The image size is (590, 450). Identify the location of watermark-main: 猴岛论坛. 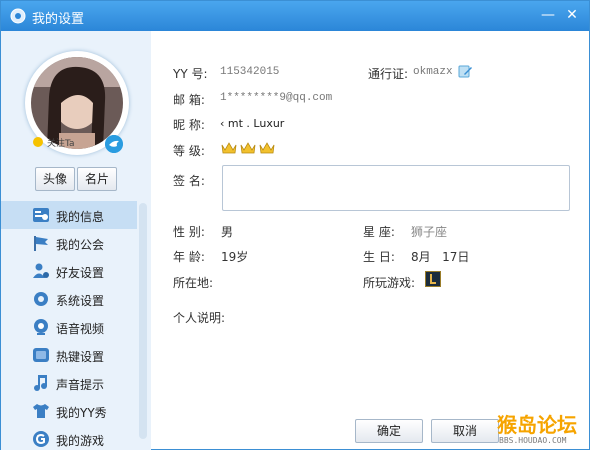
(537, 425).